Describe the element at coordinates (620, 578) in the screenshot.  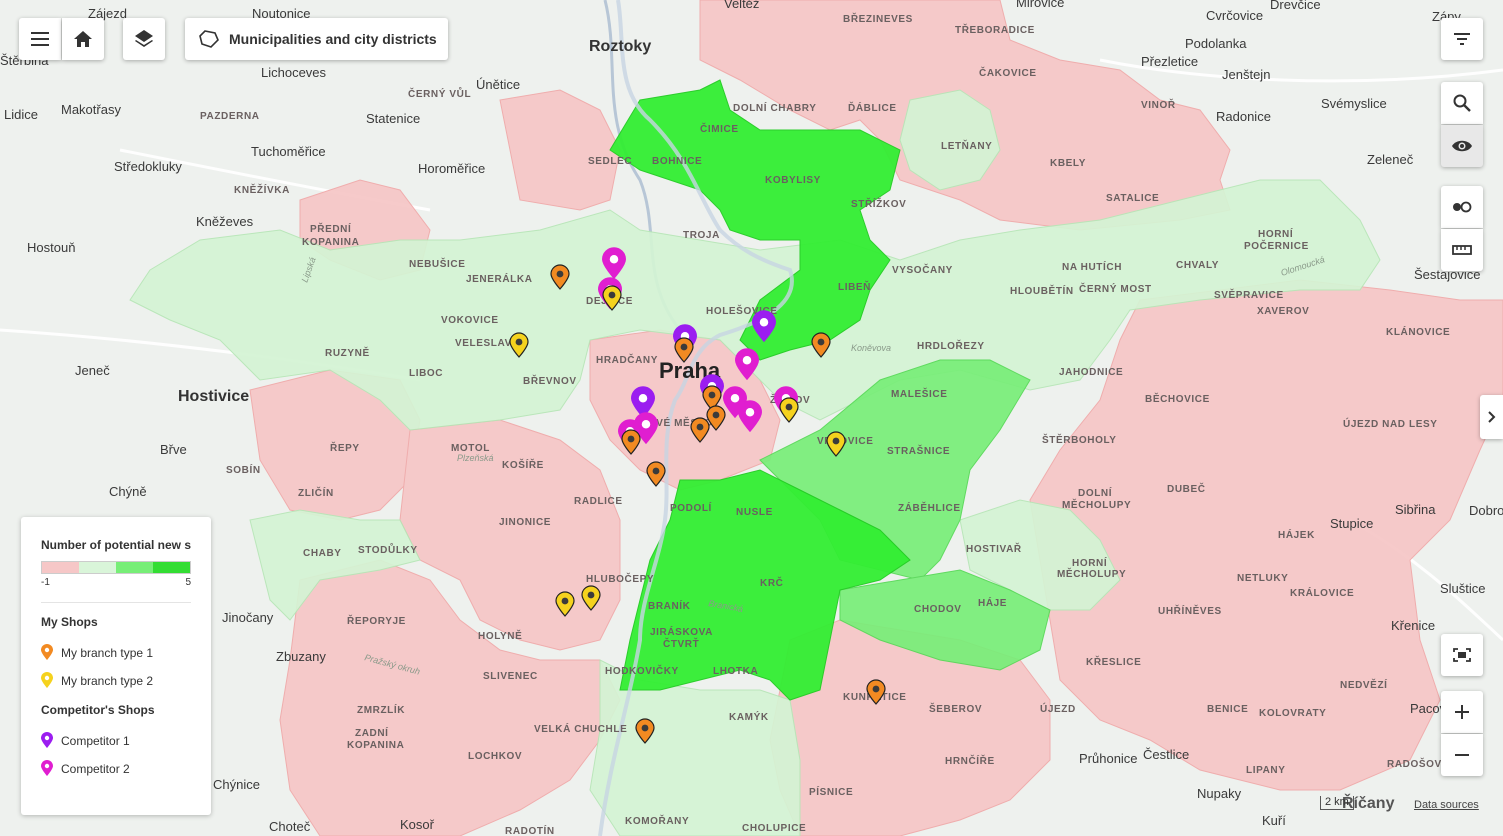
I see `svg-text: HLUBOČEPY` at that location.